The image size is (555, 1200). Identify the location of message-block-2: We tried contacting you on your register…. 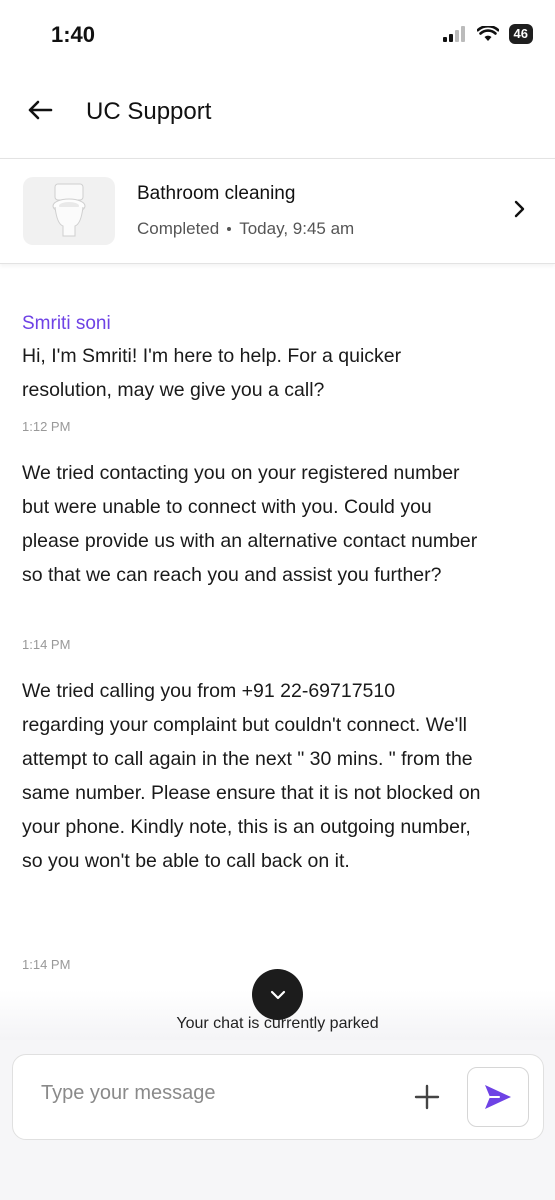
(252, 524).